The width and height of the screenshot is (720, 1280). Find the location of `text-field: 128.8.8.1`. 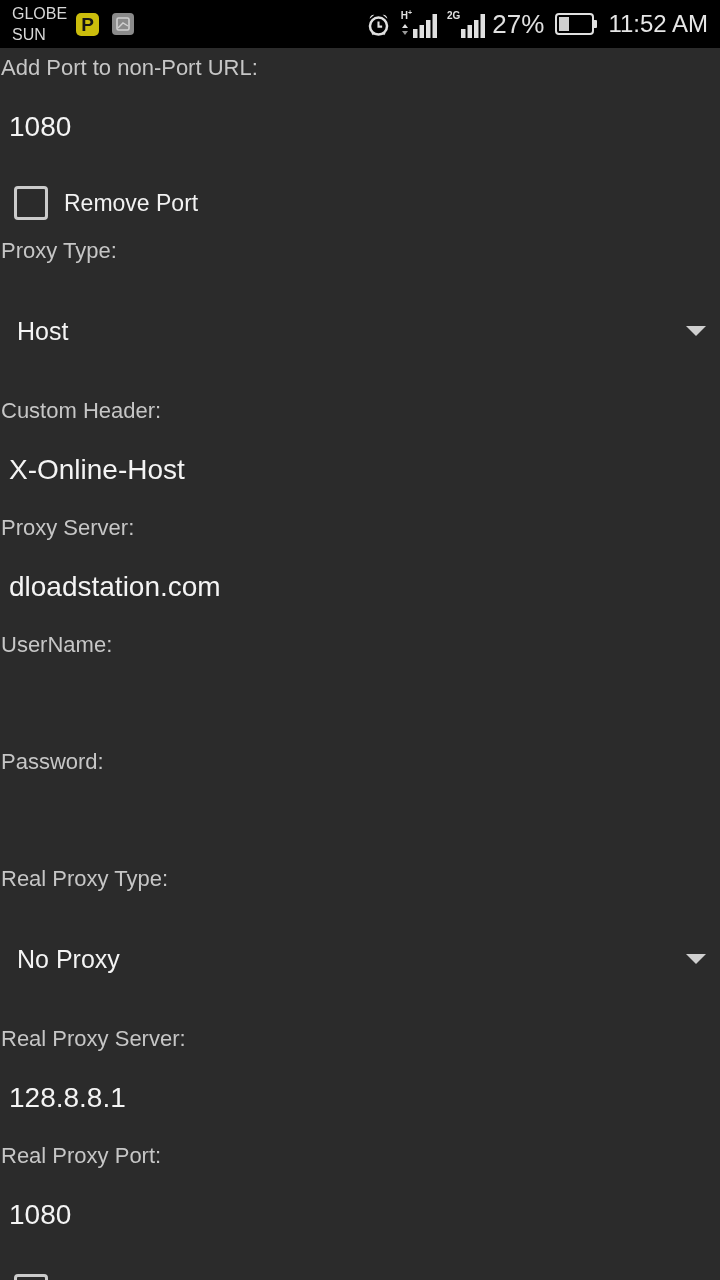

text-field: 128.8.8.1 is located at coordinates (356, 1097).